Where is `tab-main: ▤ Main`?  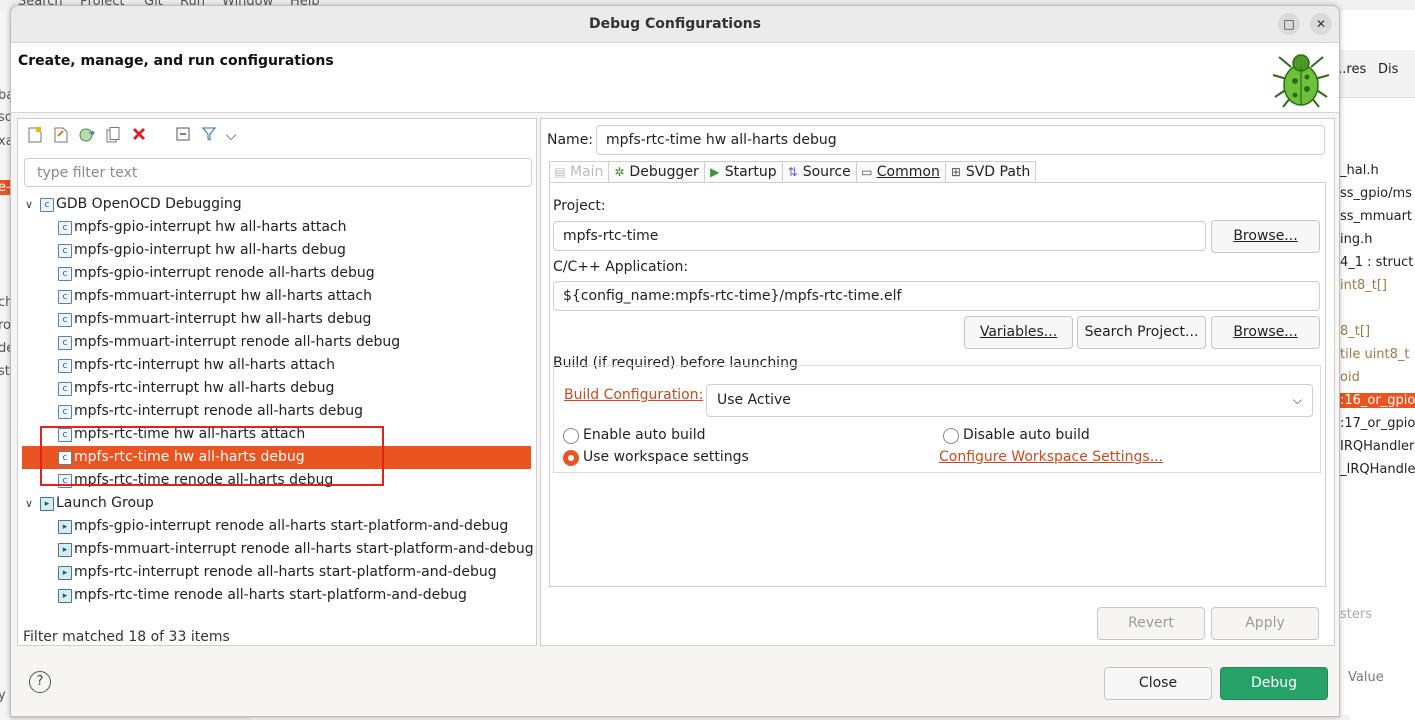
tab-main: ▤ Main is located at coordinates (579, 172).